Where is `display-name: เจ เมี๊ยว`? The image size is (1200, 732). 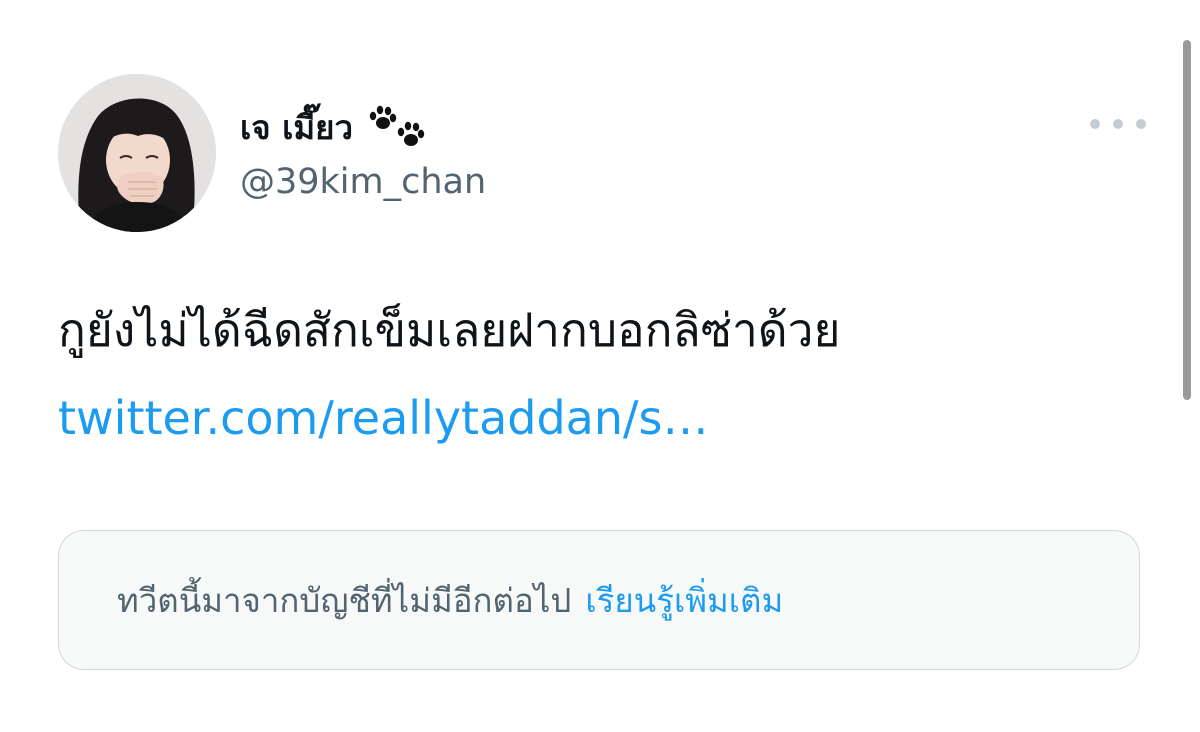 display-name: เจ เมี๊ยว is located at coordinates (334, 127).